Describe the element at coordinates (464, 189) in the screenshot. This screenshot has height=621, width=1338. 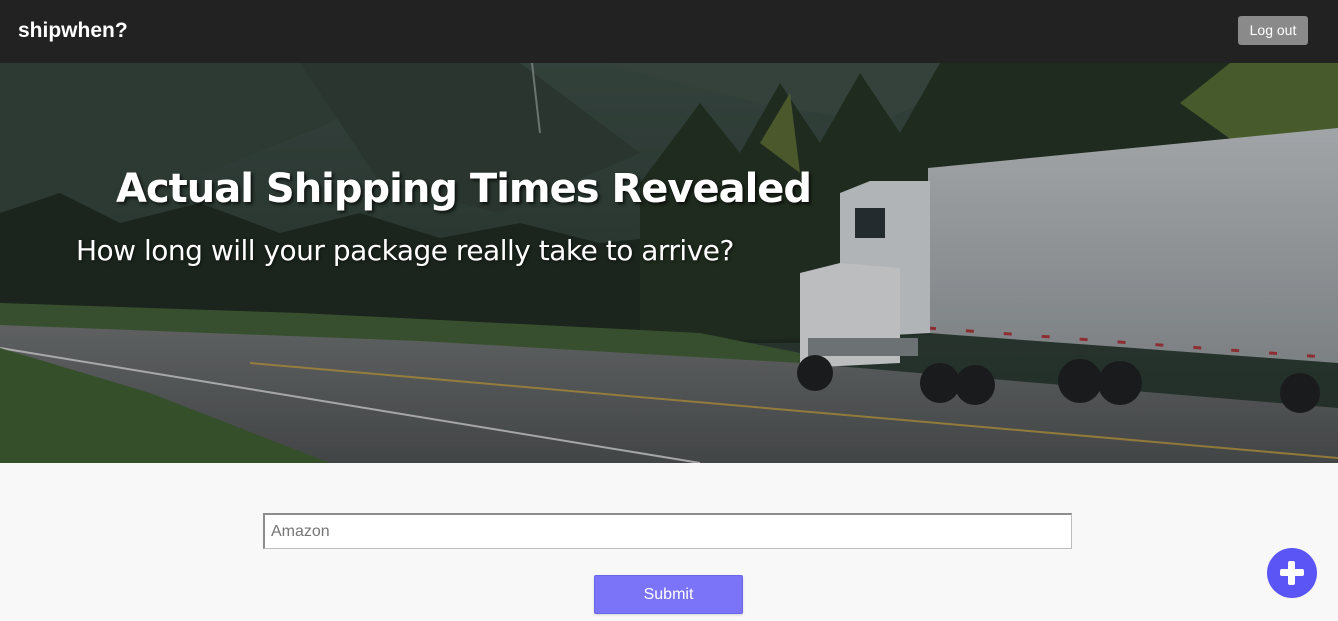
I see `hero-title: Actual Shipping Times Revealed` at that location.